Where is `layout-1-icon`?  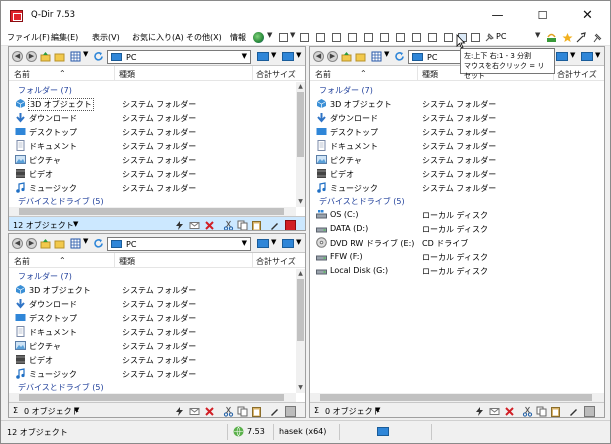 layout-1-icon is located at coordinates (304, 37).